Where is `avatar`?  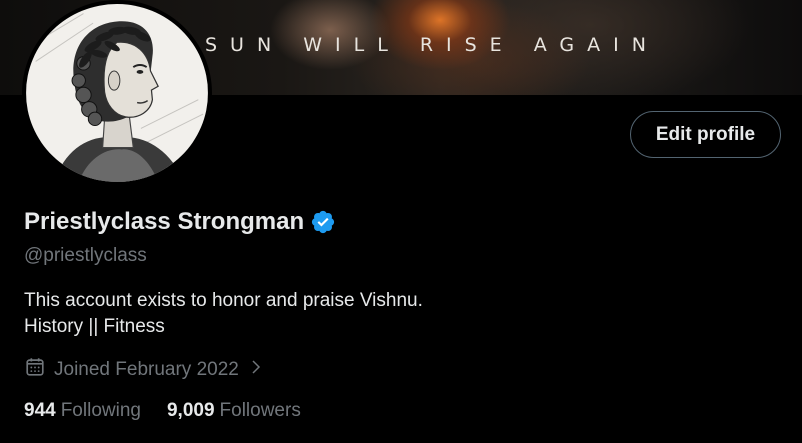 avatar is located at coordinates (117, 93).